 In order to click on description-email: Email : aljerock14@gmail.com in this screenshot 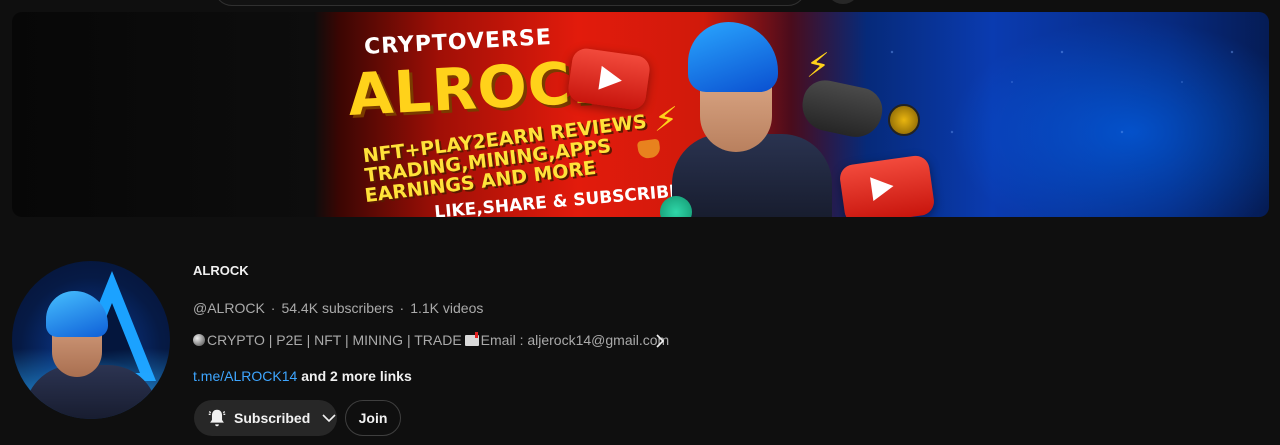, I will do `click(575, 340)`.